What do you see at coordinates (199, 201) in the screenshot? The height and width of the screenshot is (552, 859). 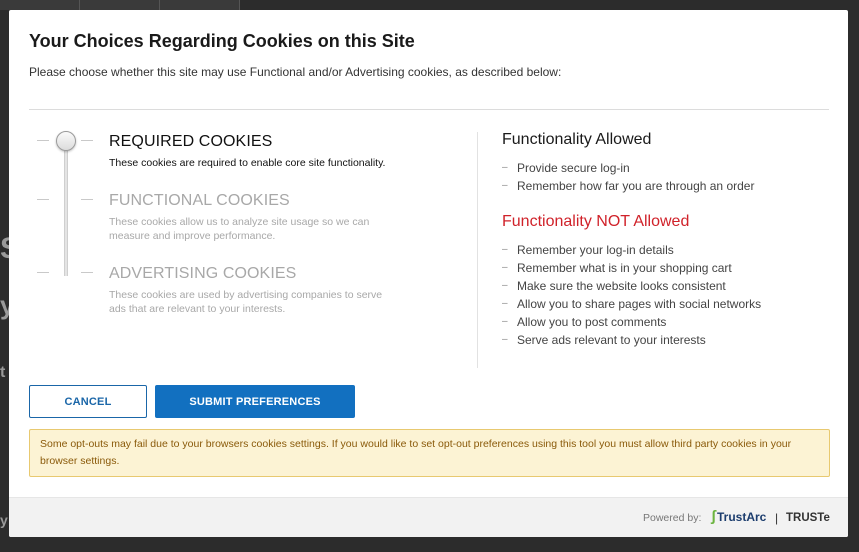 I see `category-functional-title: FUNCTIONAL COOKIES` at bounding box center [199, 201].